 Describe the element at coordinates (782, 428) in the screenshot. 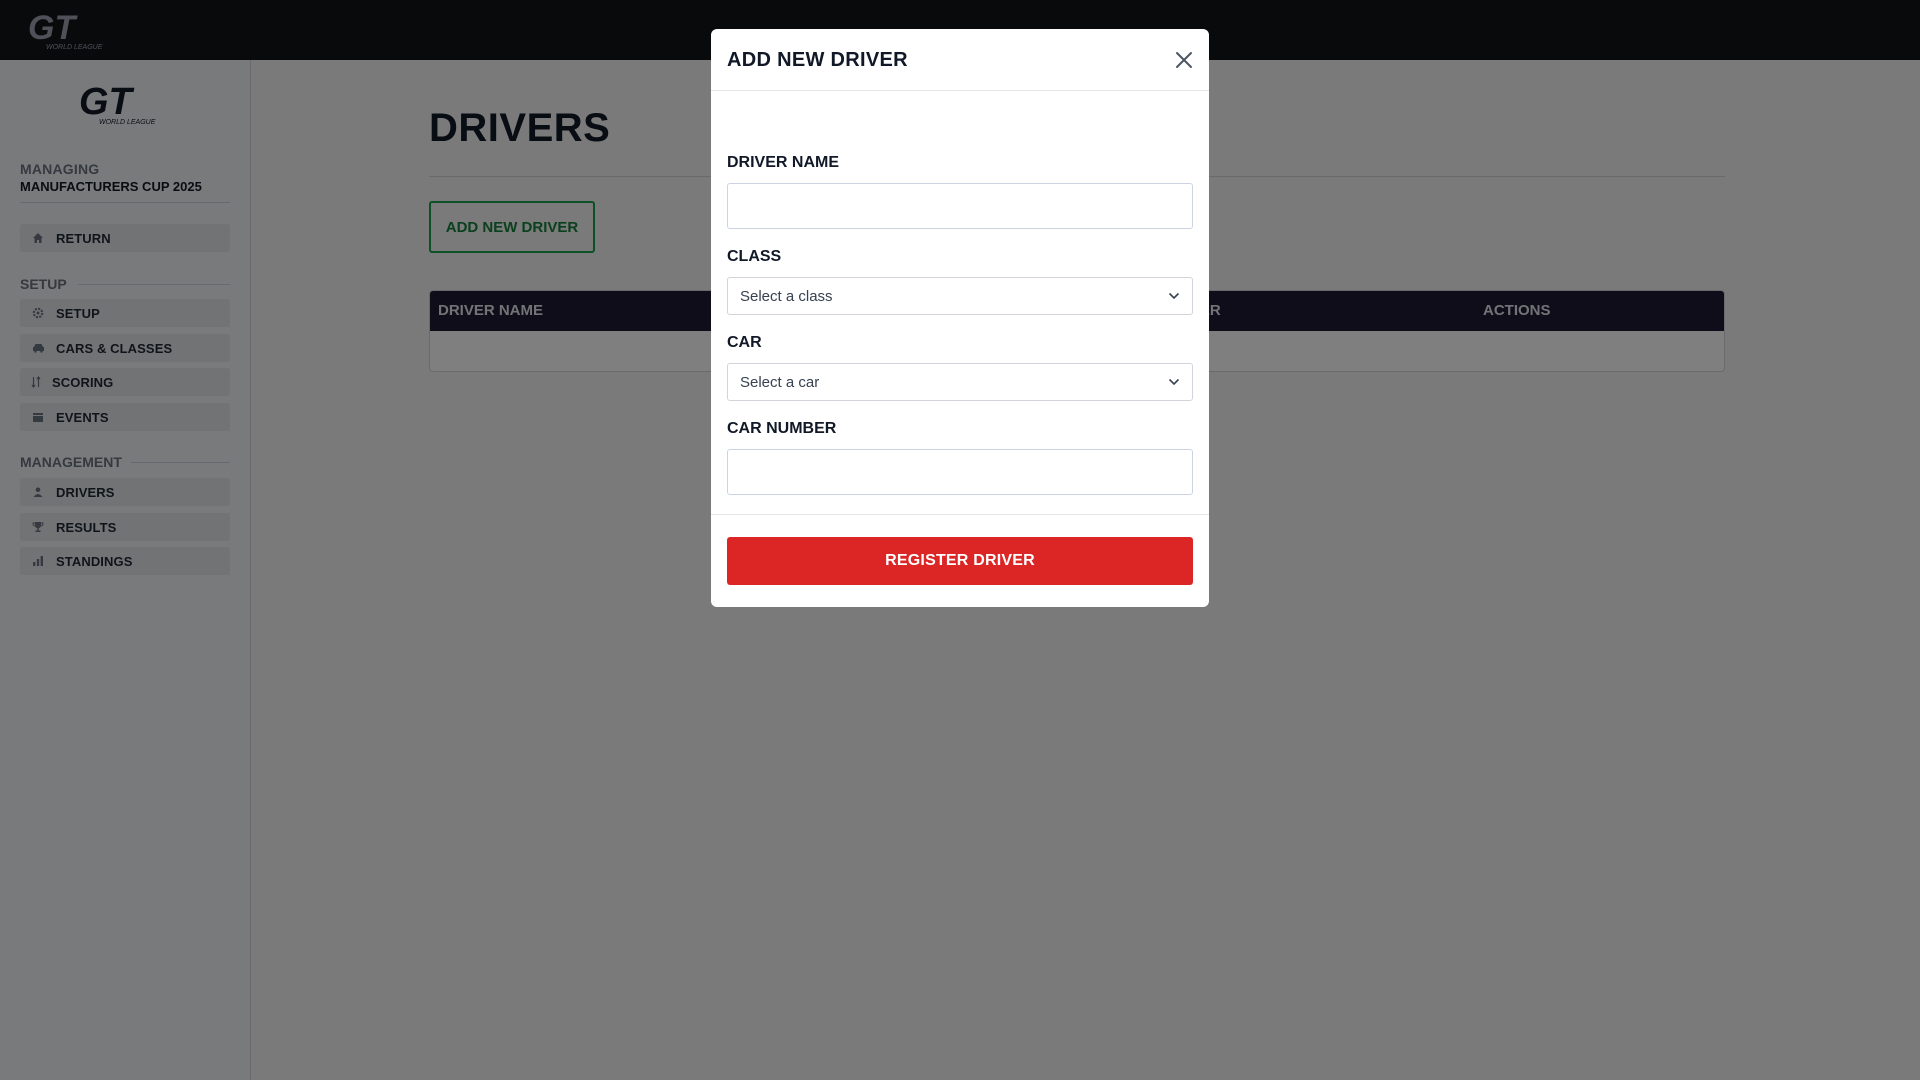

I see `car-number-label: CAR NUMBER` at that location.